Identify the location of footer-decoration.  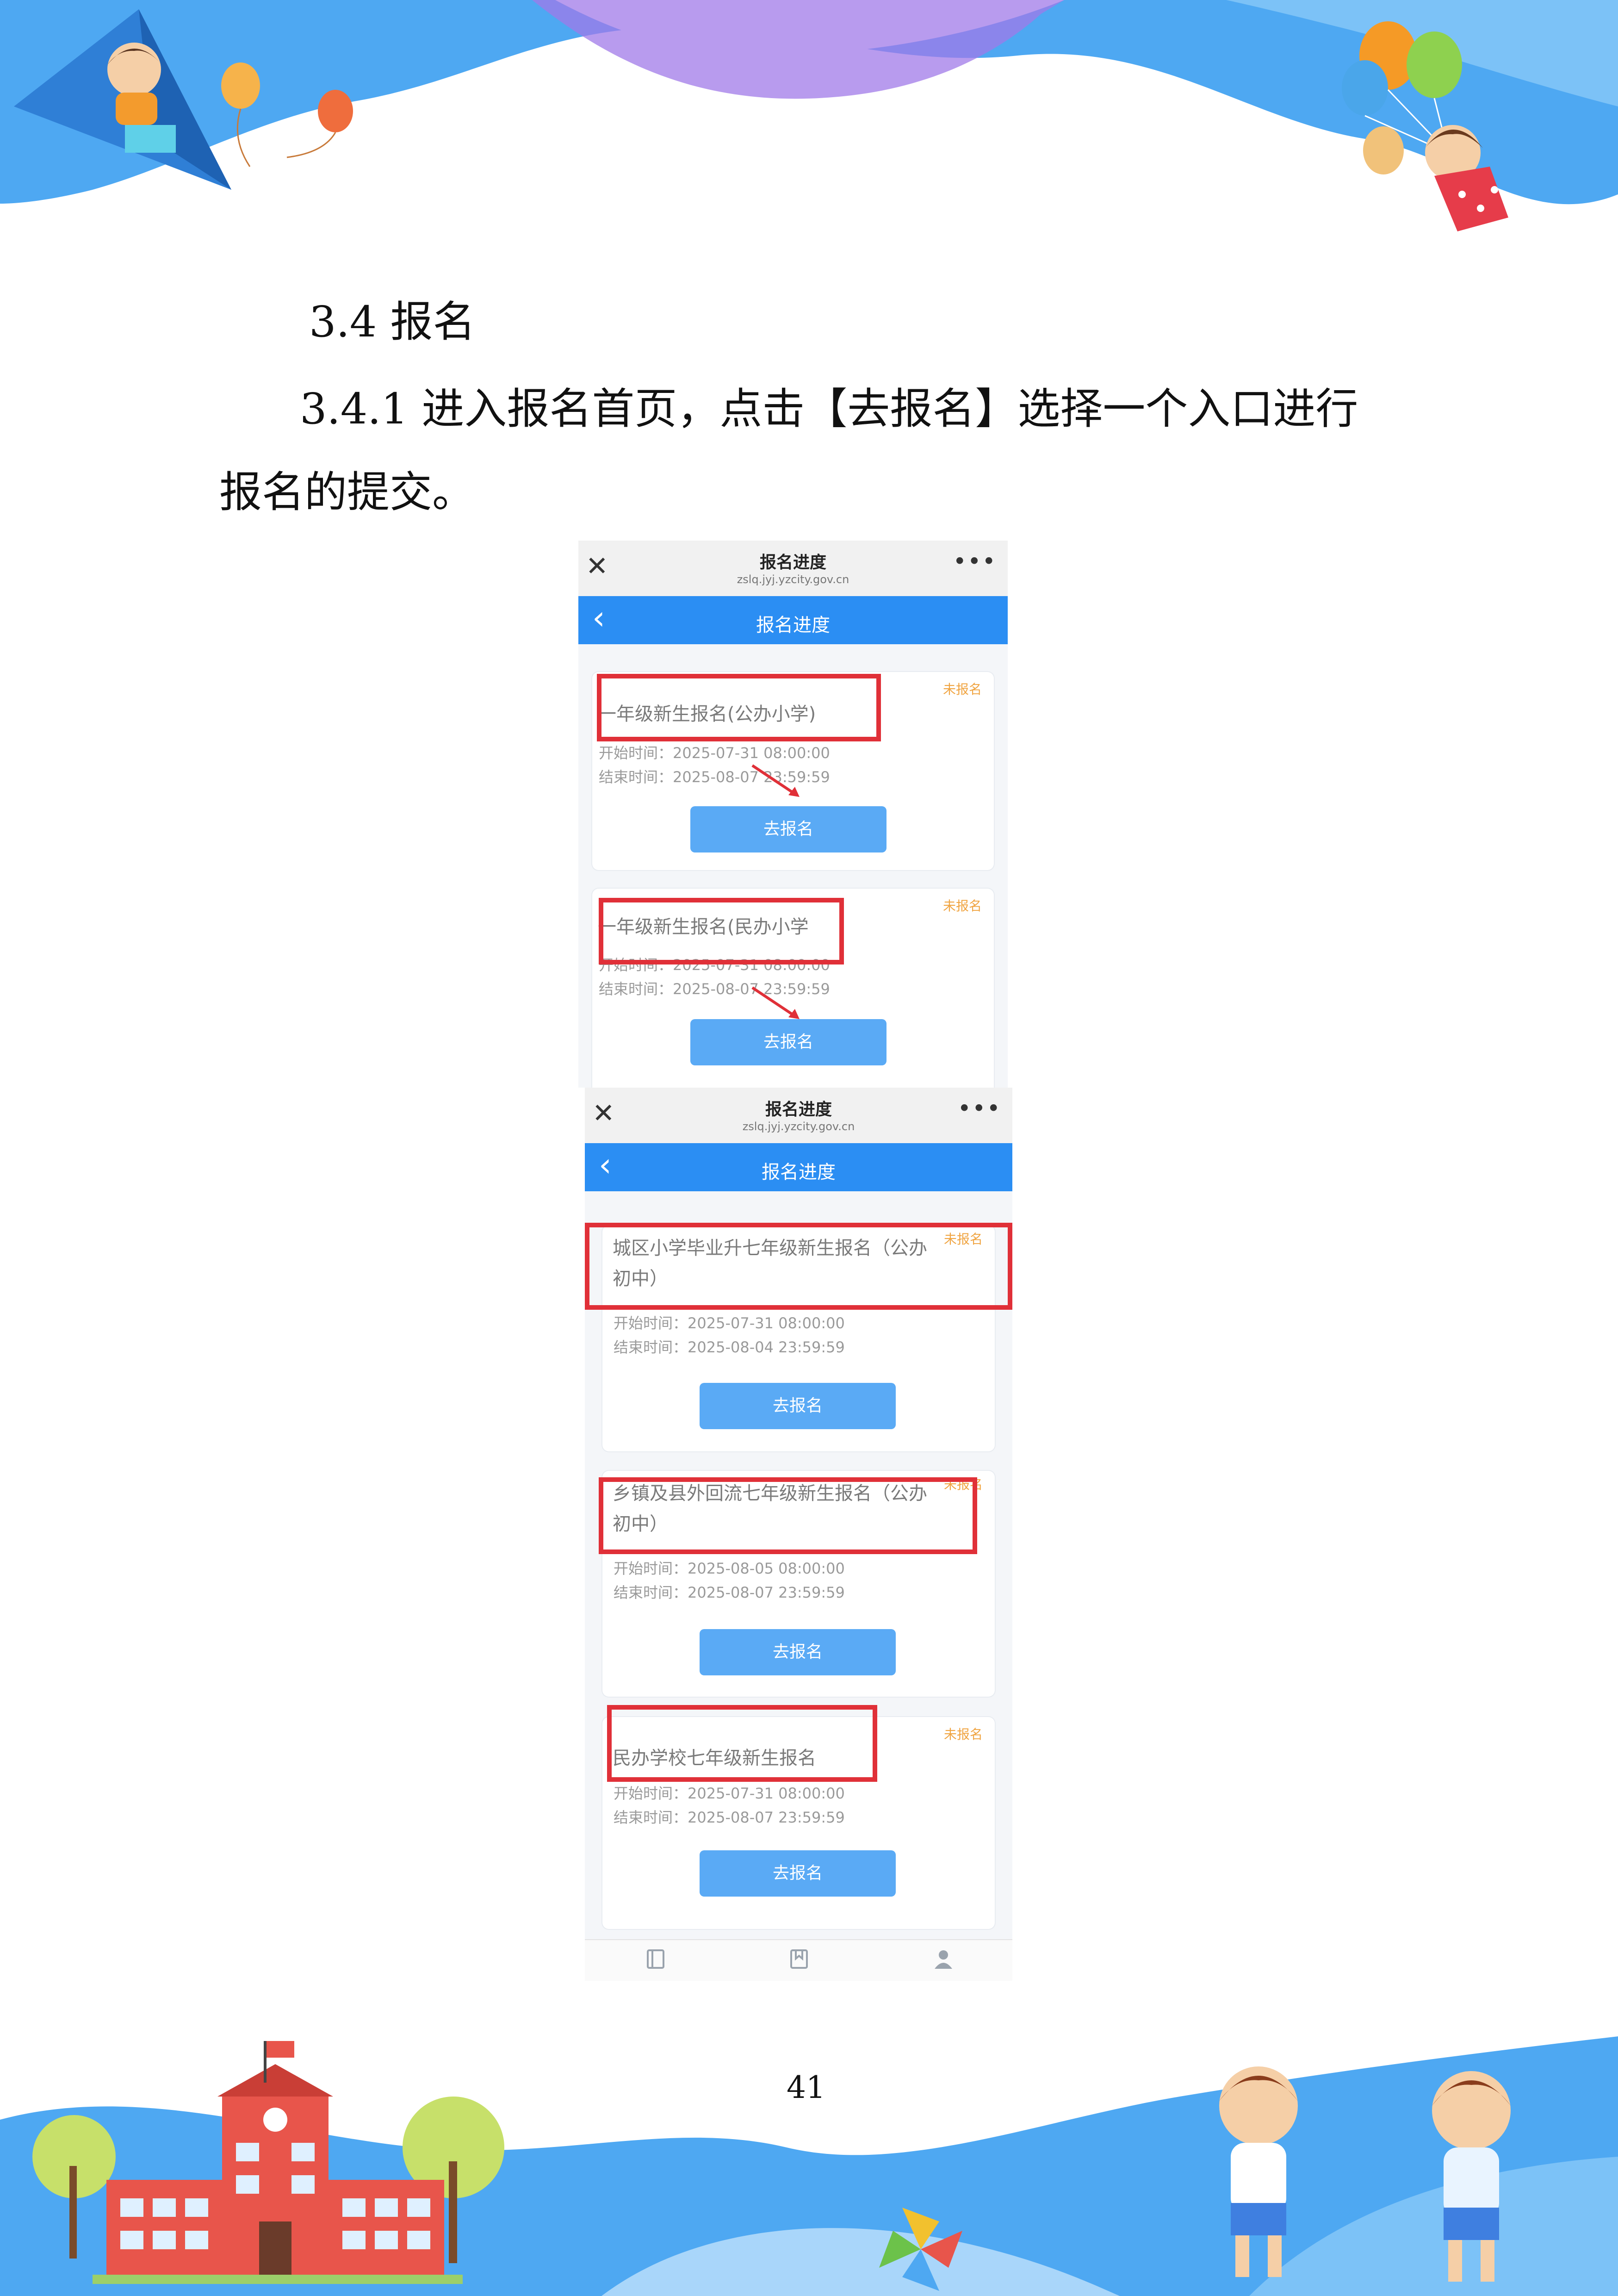
(809, 2166).